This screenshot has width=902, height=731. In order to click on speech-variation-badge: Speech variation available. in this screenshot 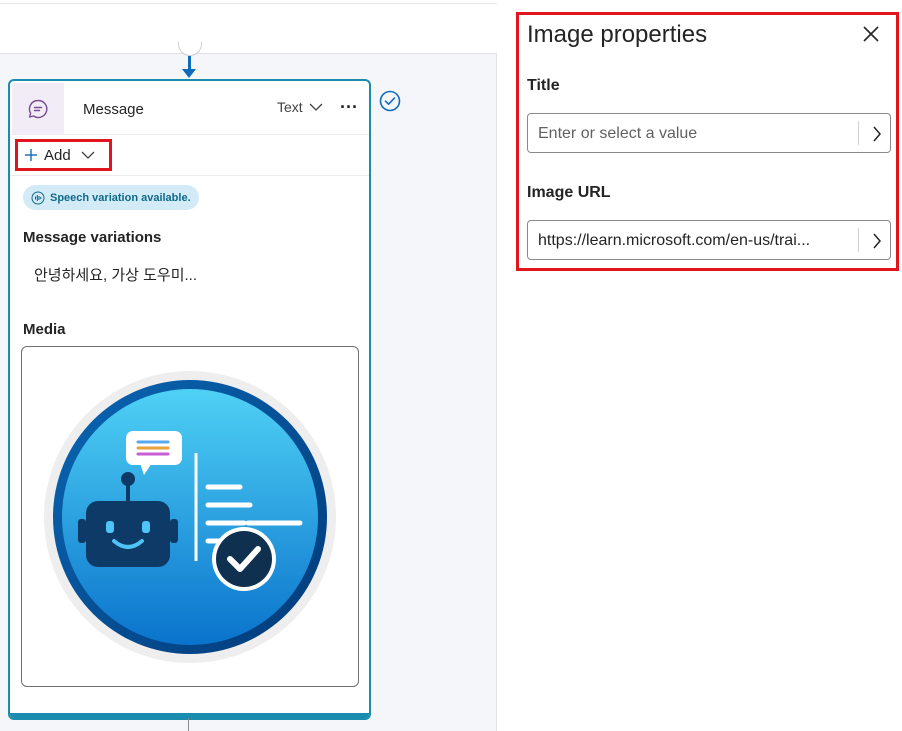, I will do `click(111, 197)`.